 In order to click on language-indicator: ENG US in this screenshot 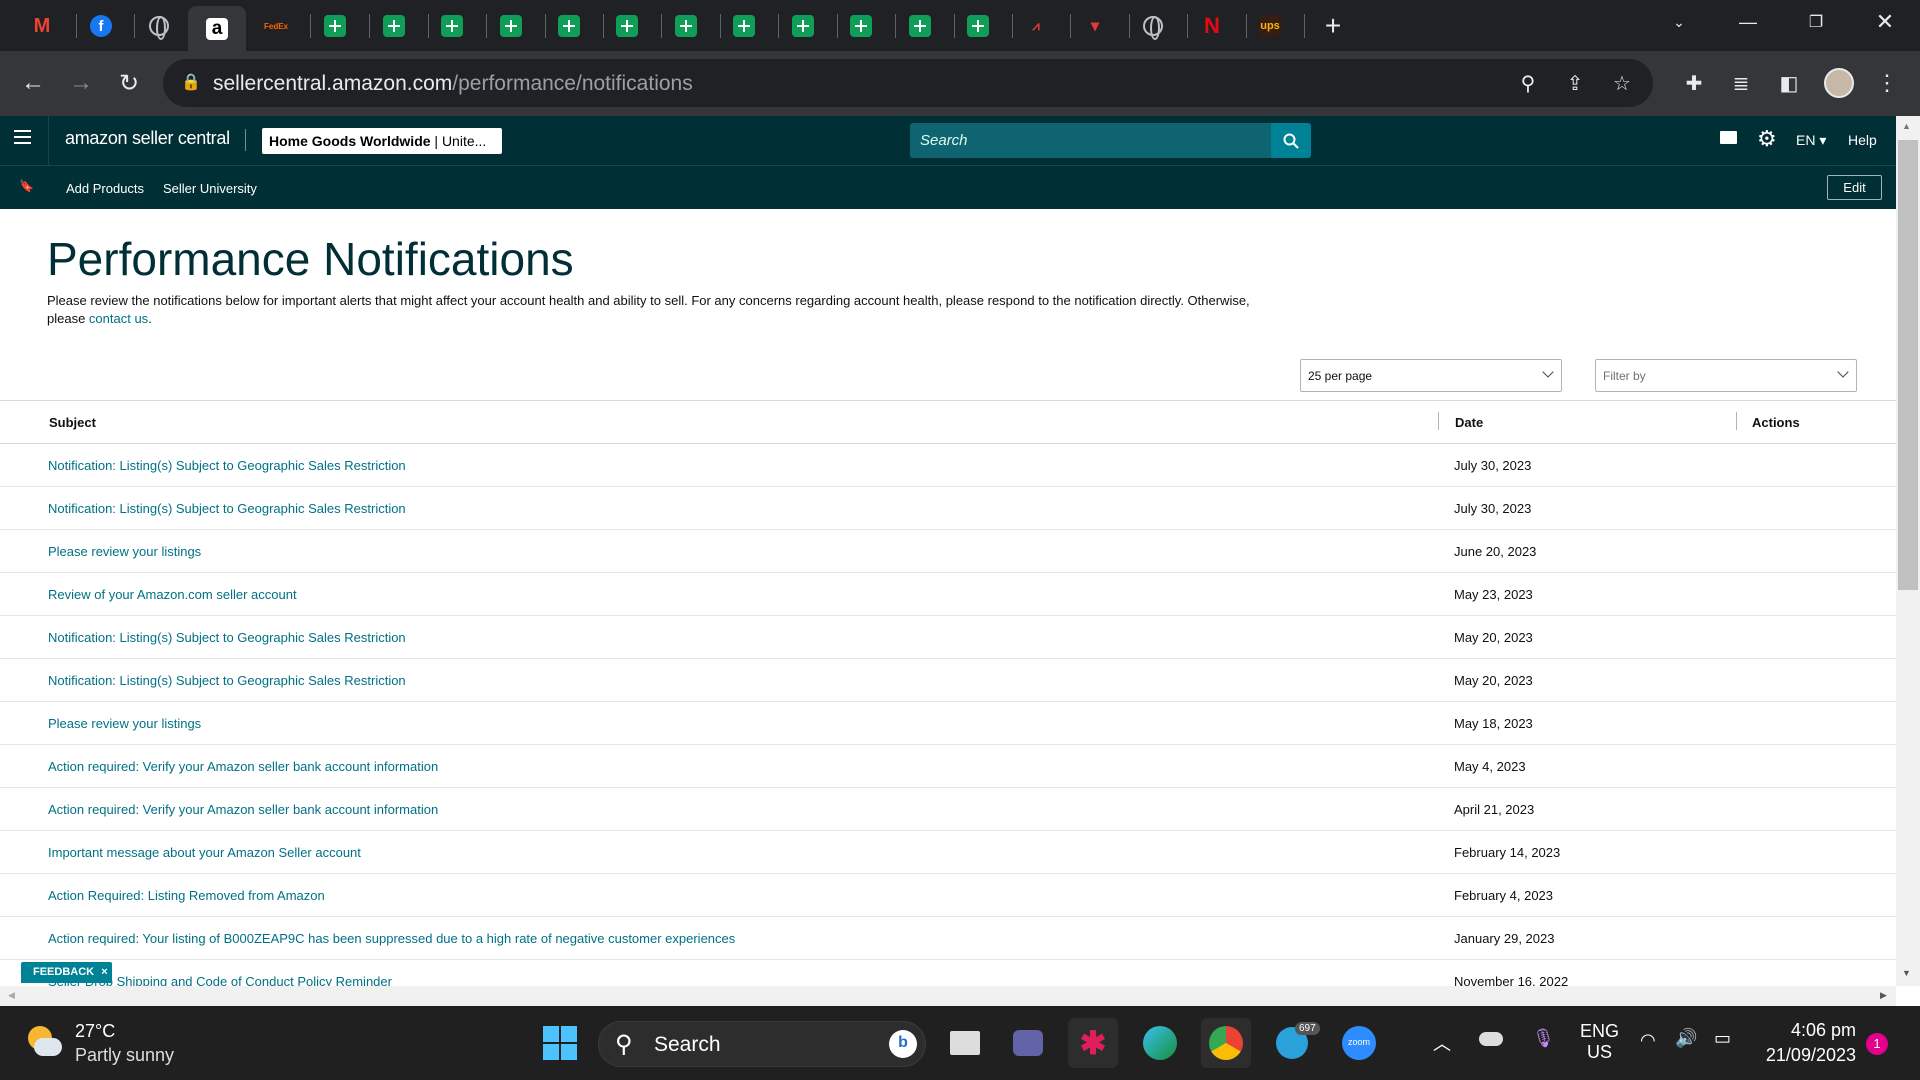, I will do `click(1599, 1042)`.